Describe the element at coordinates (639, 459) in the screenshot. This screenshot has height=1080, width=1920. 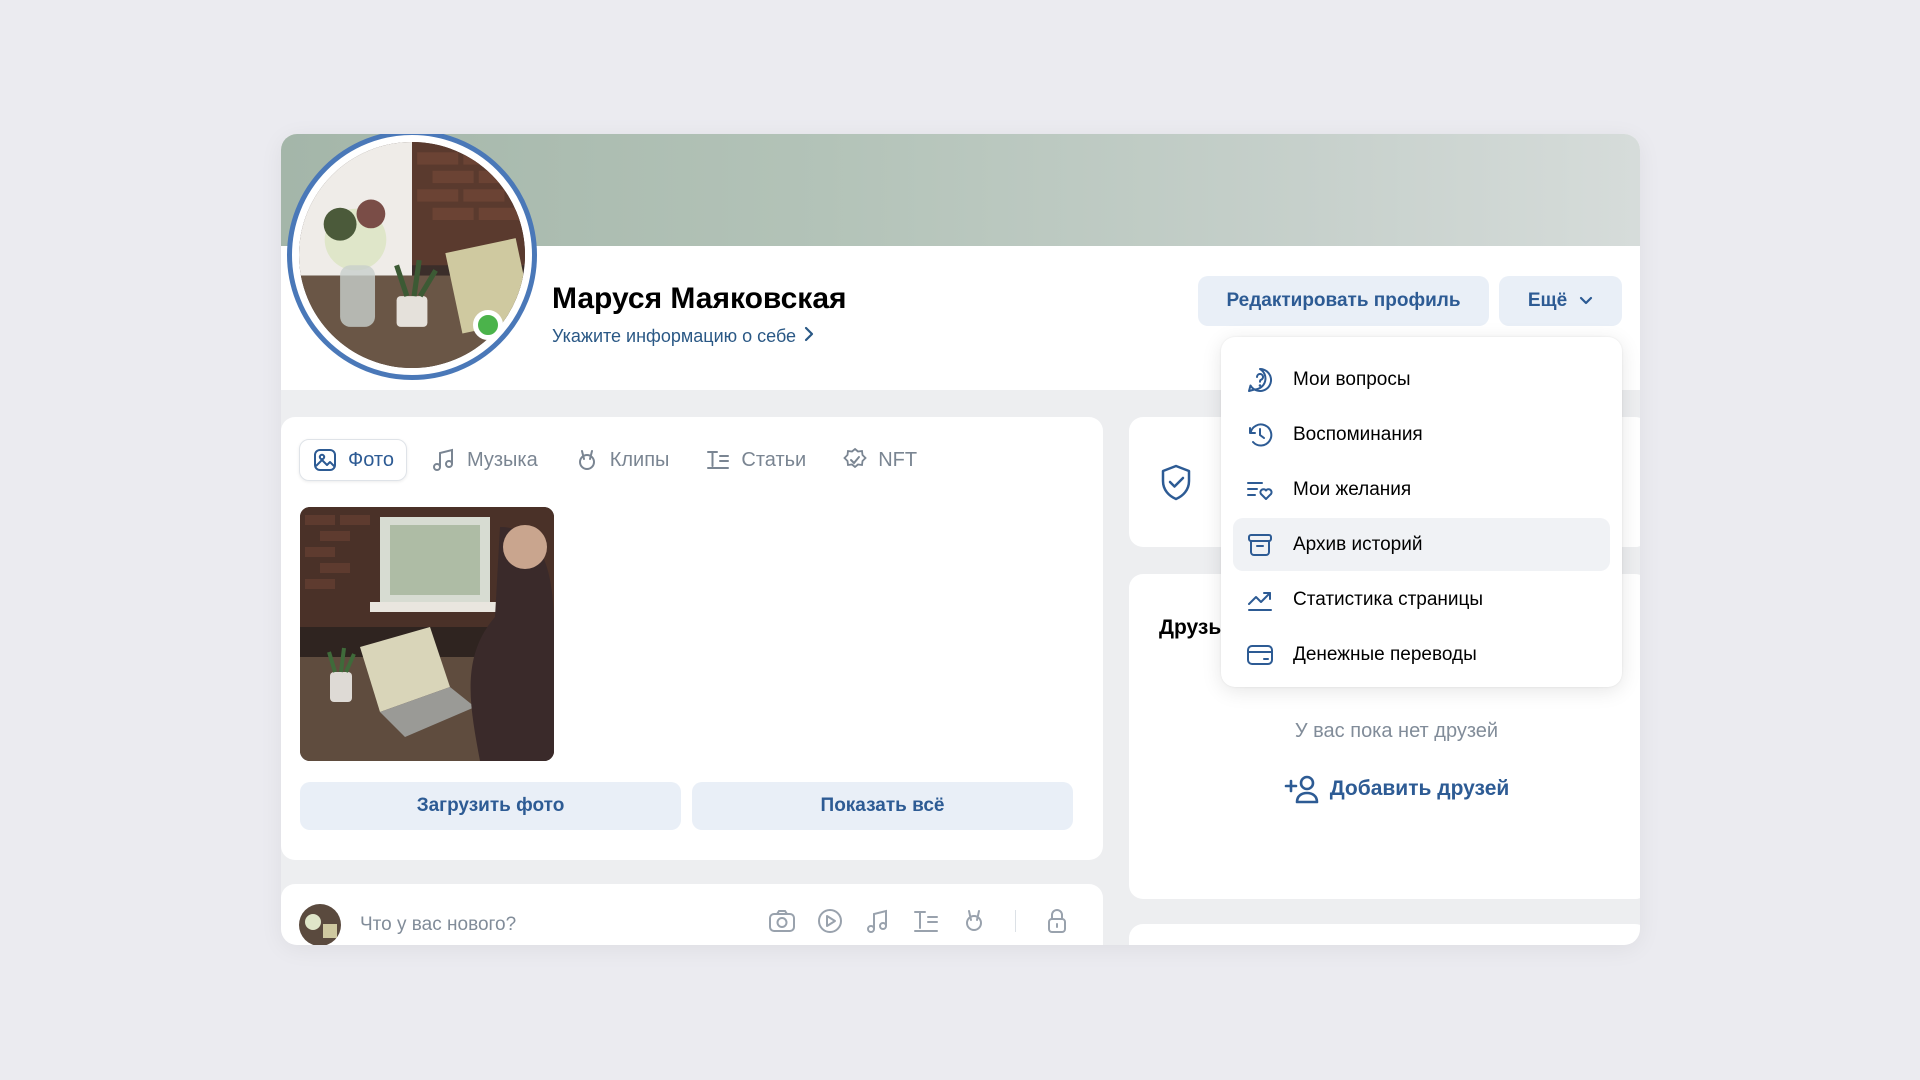
I see `tab-clips-label: Клипы` at that location.